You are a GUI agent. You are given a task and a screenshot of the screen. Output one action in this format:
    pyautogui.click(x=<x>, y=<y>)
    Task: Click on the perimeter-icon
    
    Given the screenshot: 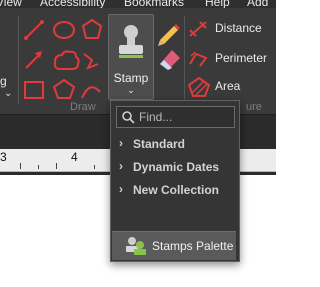 What is the action you would take?
    pyautogui.click(x=198, y=59)
    